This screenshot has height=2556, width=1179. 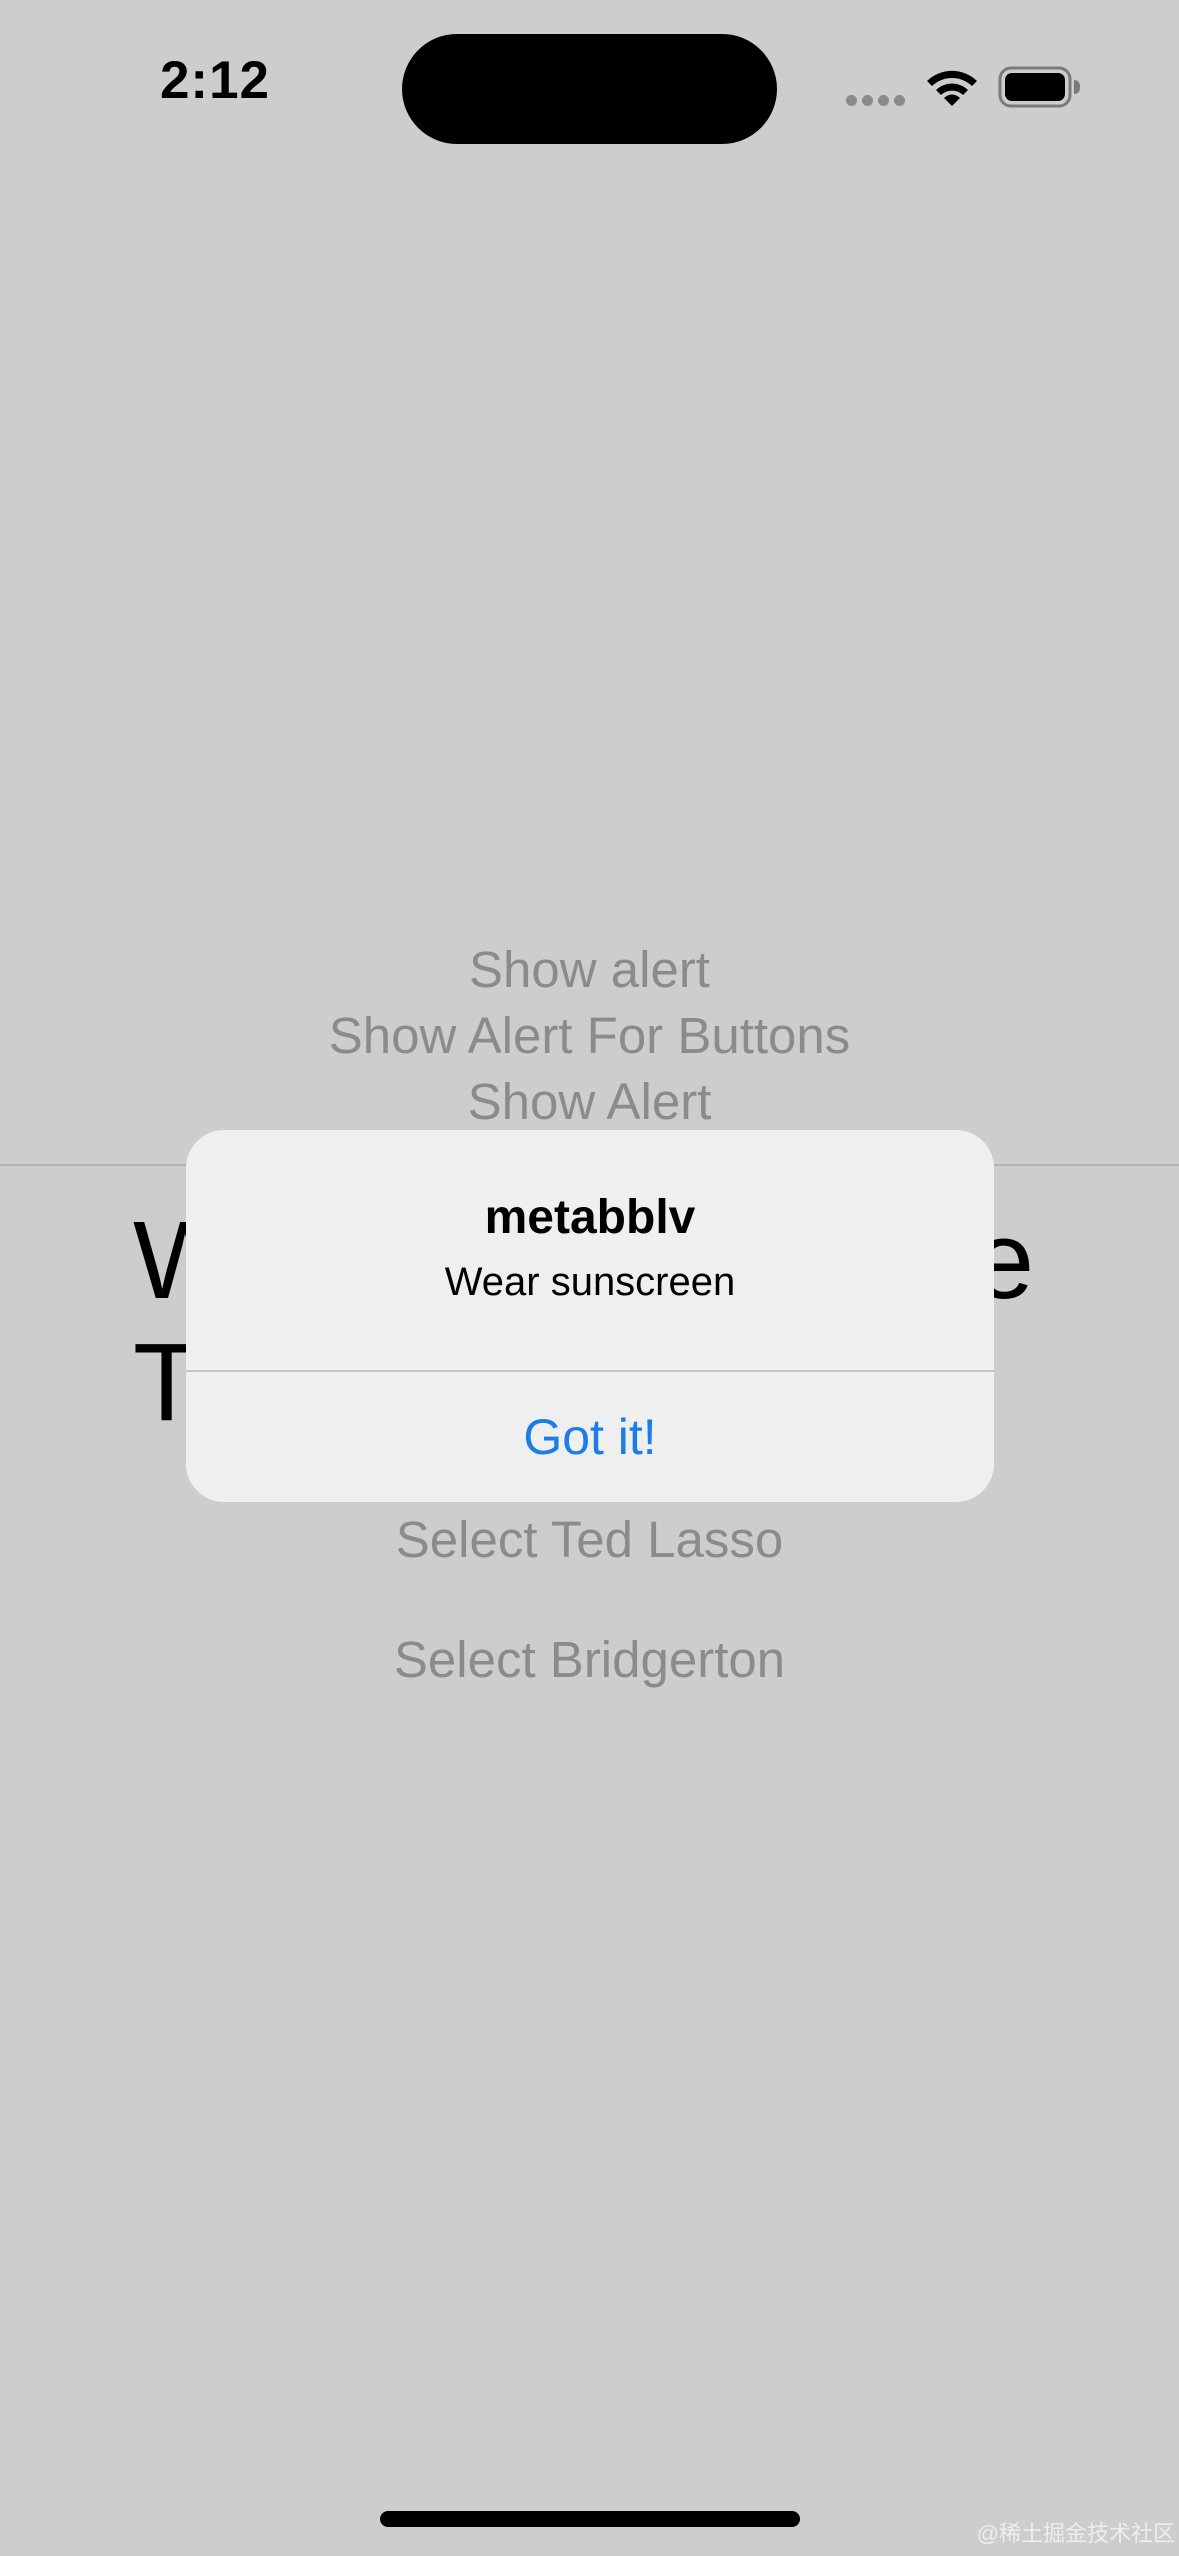 What do you see at coordinates (589, 89) in the screenshot?
I see `dynamic-island` at bounding box center [589, 89].